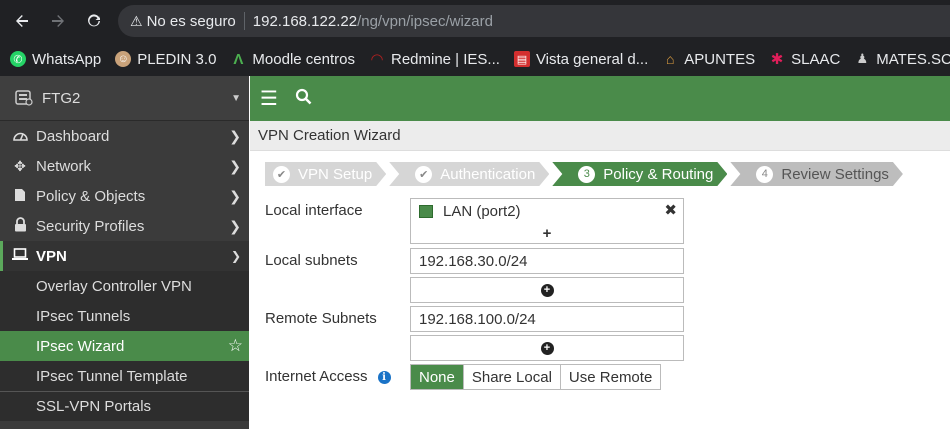 The width and height of the screenshot is (950, 429). I want to click on add-remote-subnet-button: +, so click(547, 348).